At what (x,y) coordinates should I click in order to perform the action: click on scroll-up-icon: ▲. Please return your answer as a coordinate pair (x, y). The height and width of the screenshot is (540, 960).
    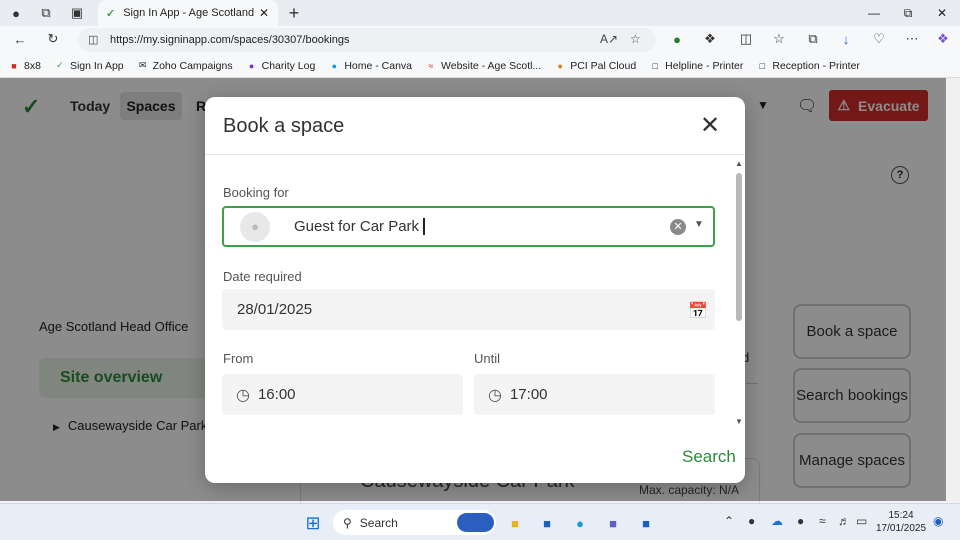
    Looking at the image, I should click on (739, 163).